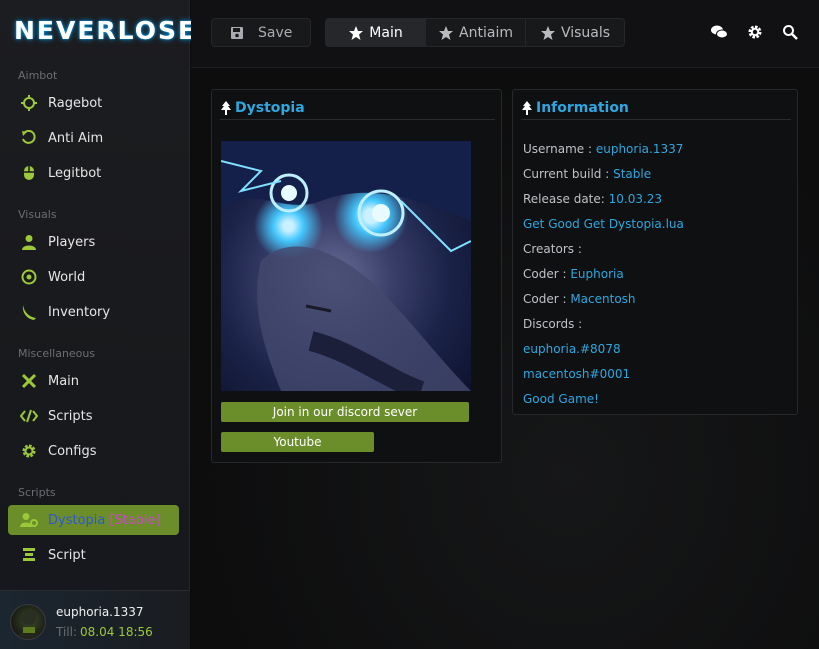 The height and width of the screenshot is (649, 819). I want to click on info-value: euphoria.1337, so click(639, 149).